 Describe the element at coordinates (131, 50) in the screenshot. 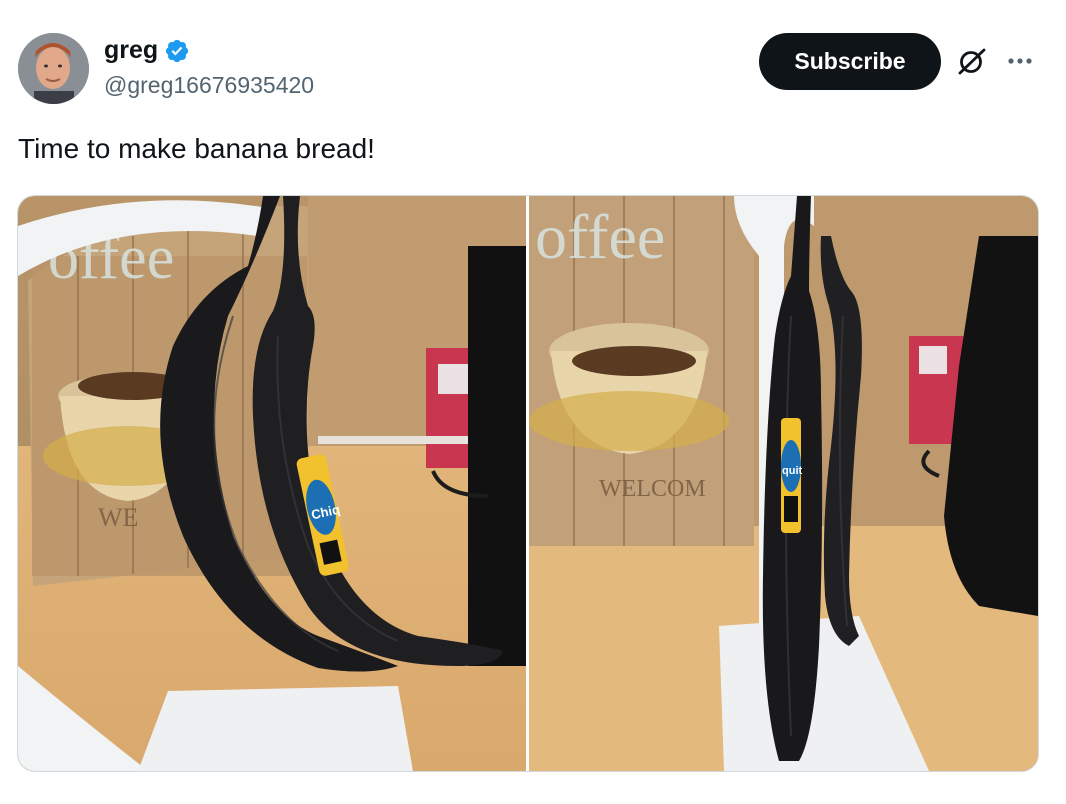

I see `author-name: greg` at that location.